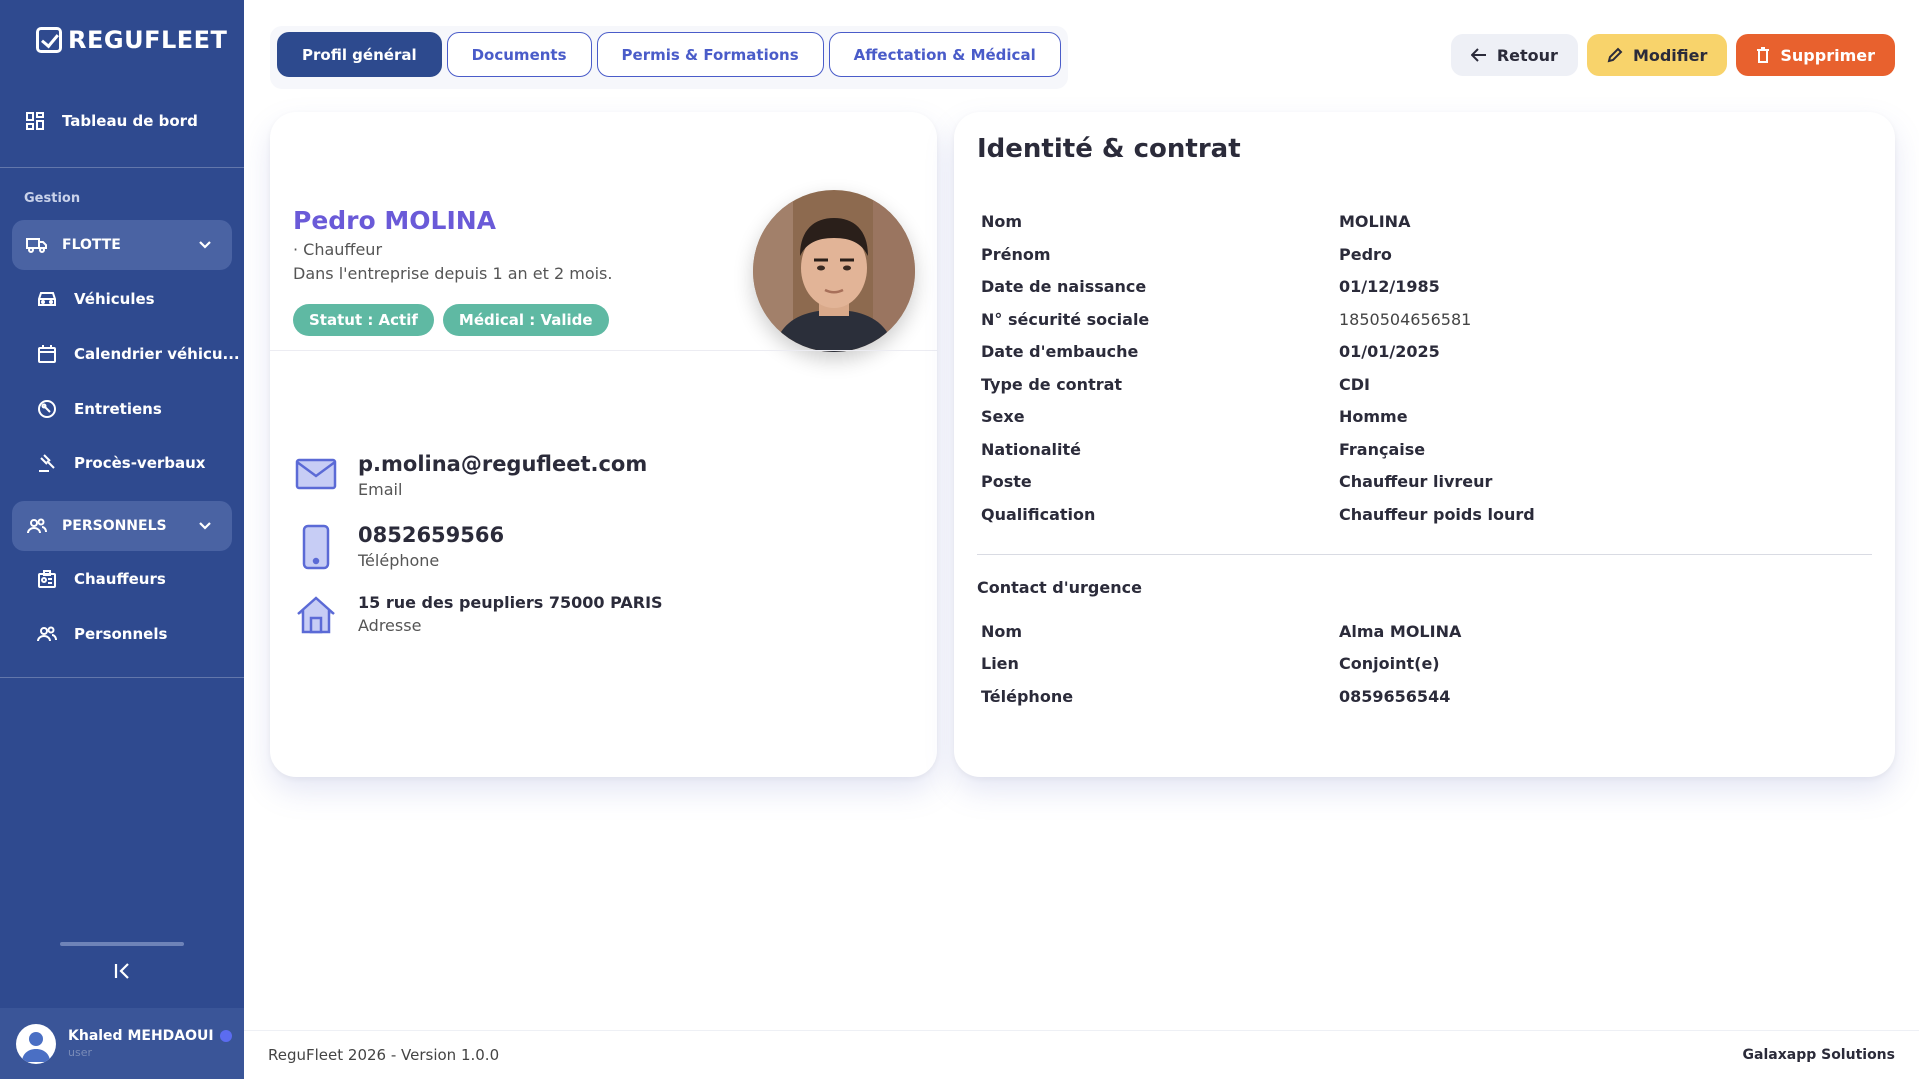  I want to click on tab-affectation-medical: Affectation & Médical, so click(944, 54).